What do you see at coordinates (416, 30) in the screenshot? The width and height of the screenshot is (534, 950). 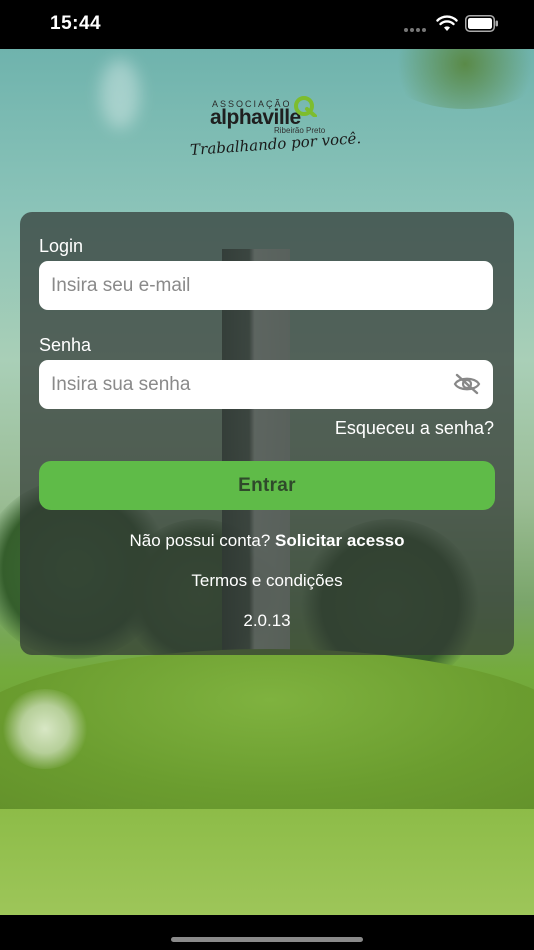 I see `cellular-signal-icon` at bounding box center [416, 30].